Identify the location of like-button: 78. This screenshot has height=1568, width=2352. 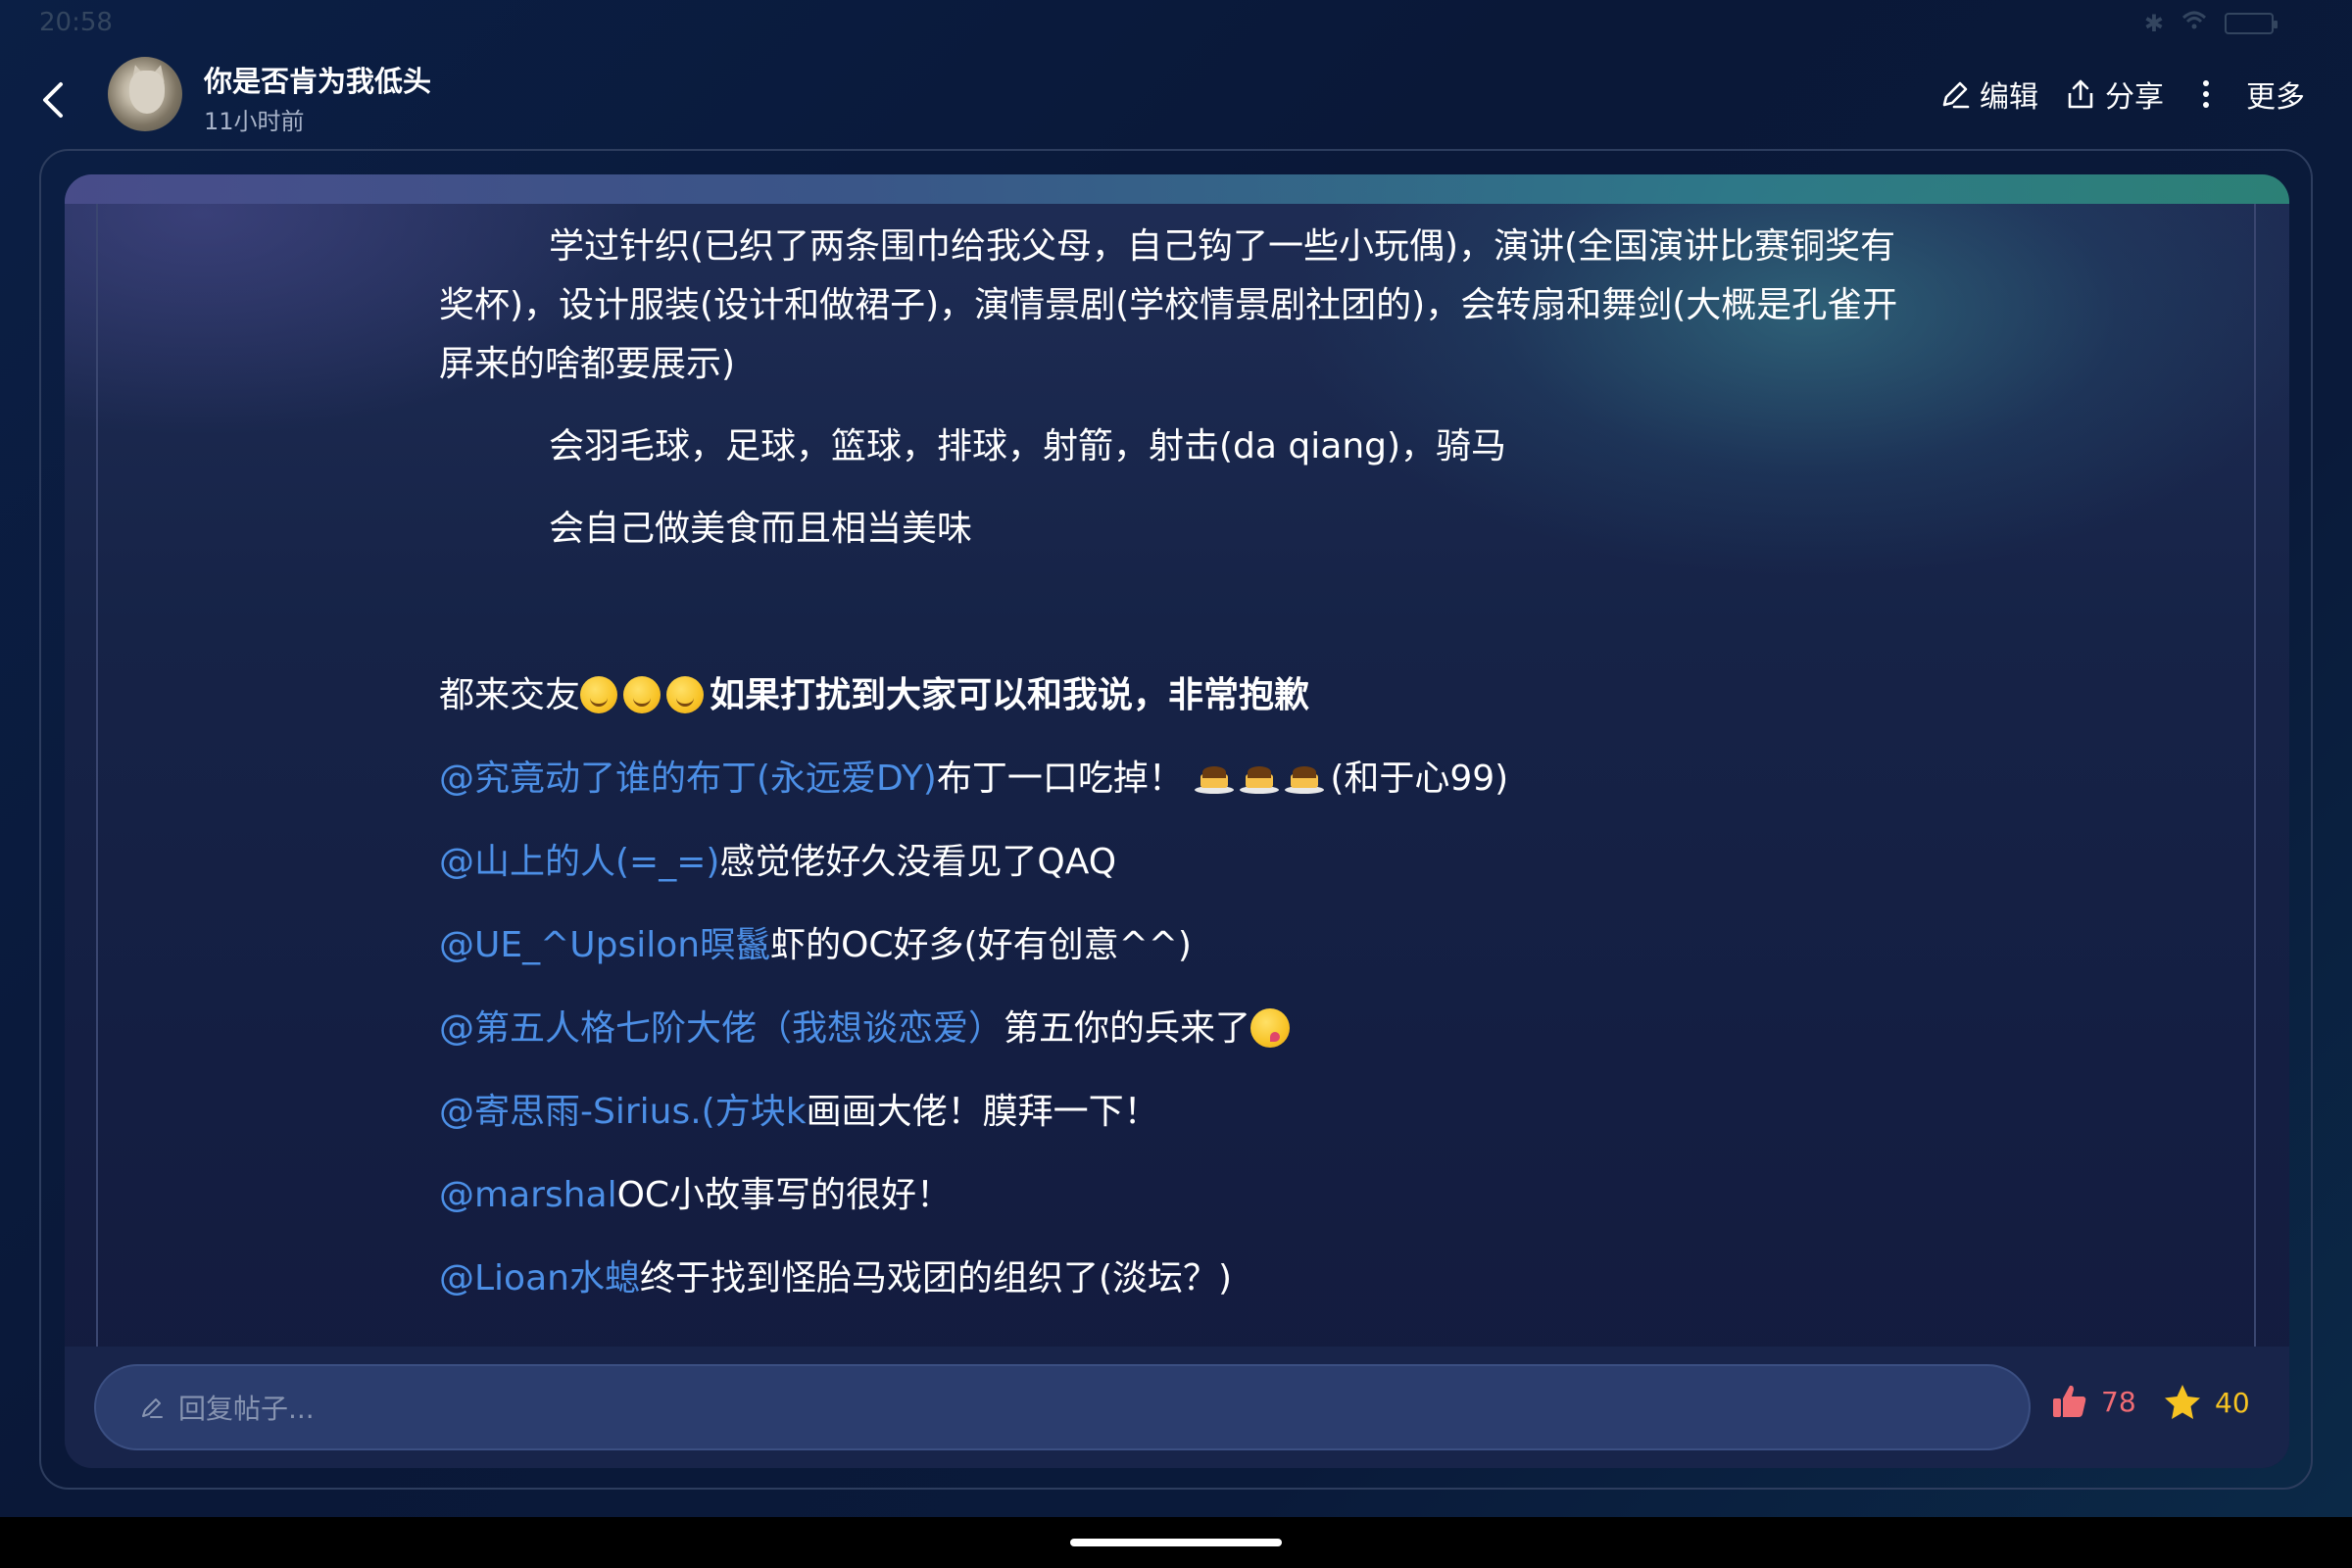
(2093, 1401).